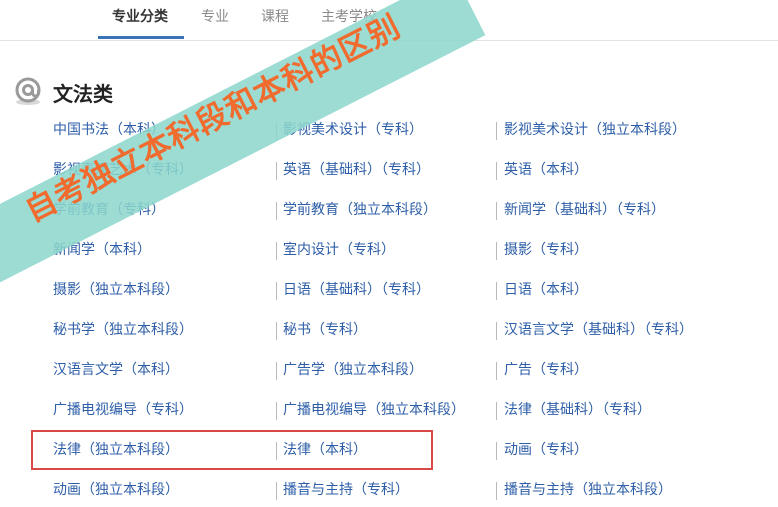  What do you see at coordinates (123, 330) in the screenshot?
I see `major-link: 秘书学（独立本科段）` at bounding box center [123, 330].